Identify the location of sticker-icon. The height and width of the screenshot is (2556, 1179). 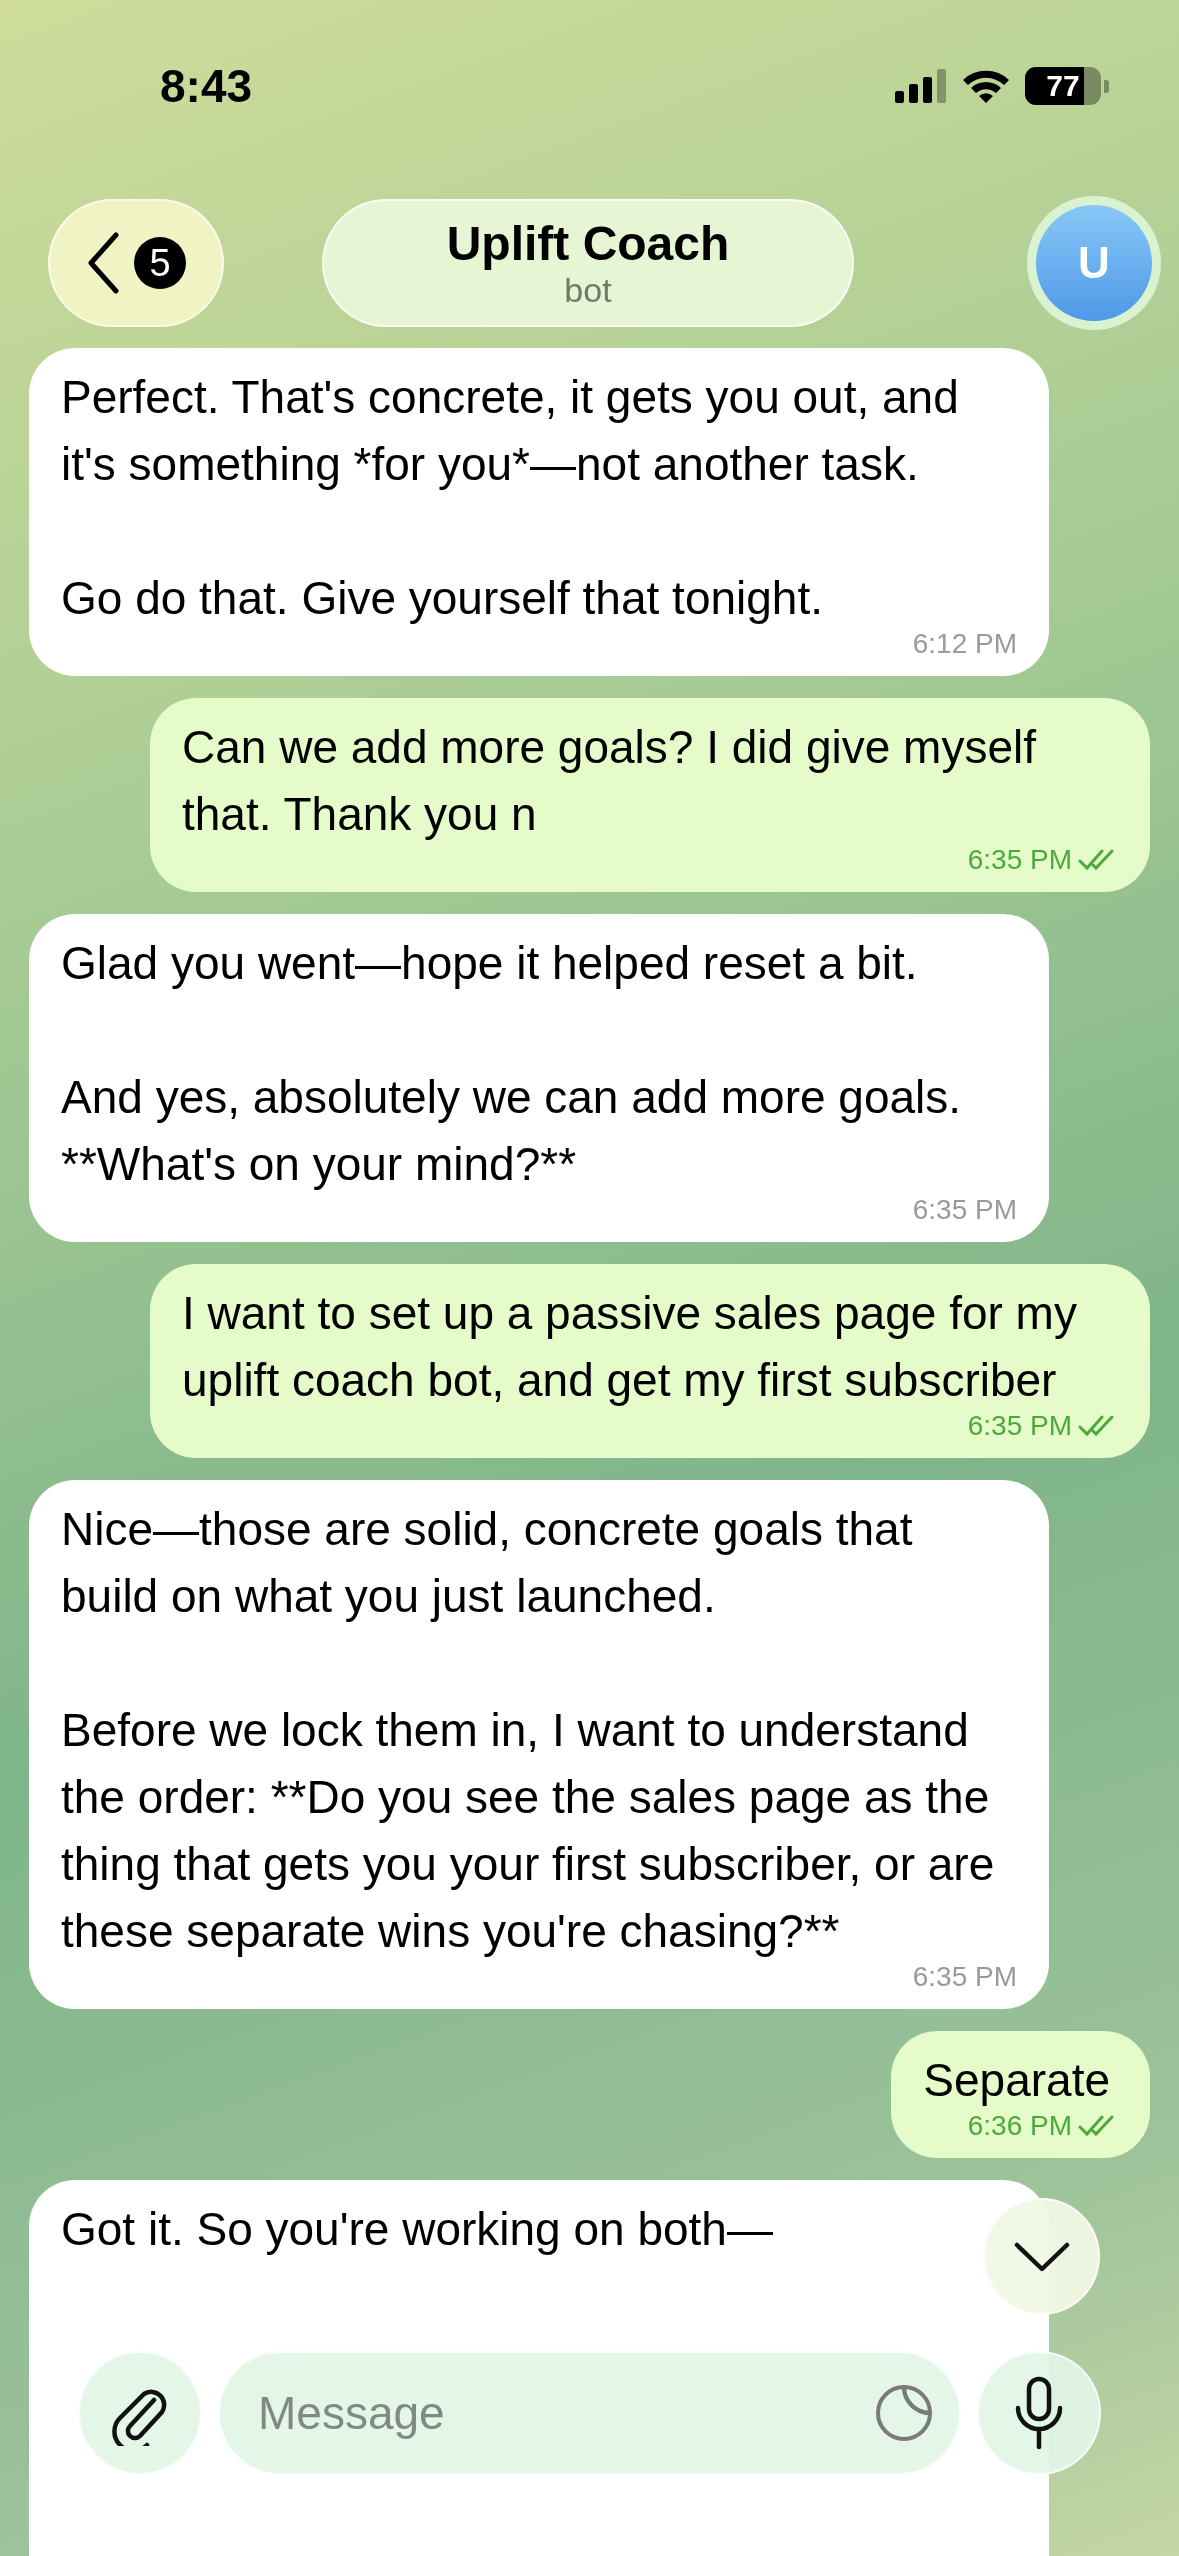
(904, 2413).